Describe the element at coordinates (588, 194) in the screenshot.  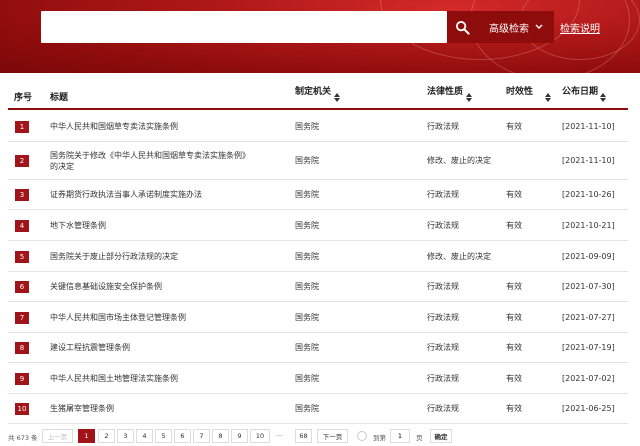
I see `row-date: [2021-10-26]` at that location.